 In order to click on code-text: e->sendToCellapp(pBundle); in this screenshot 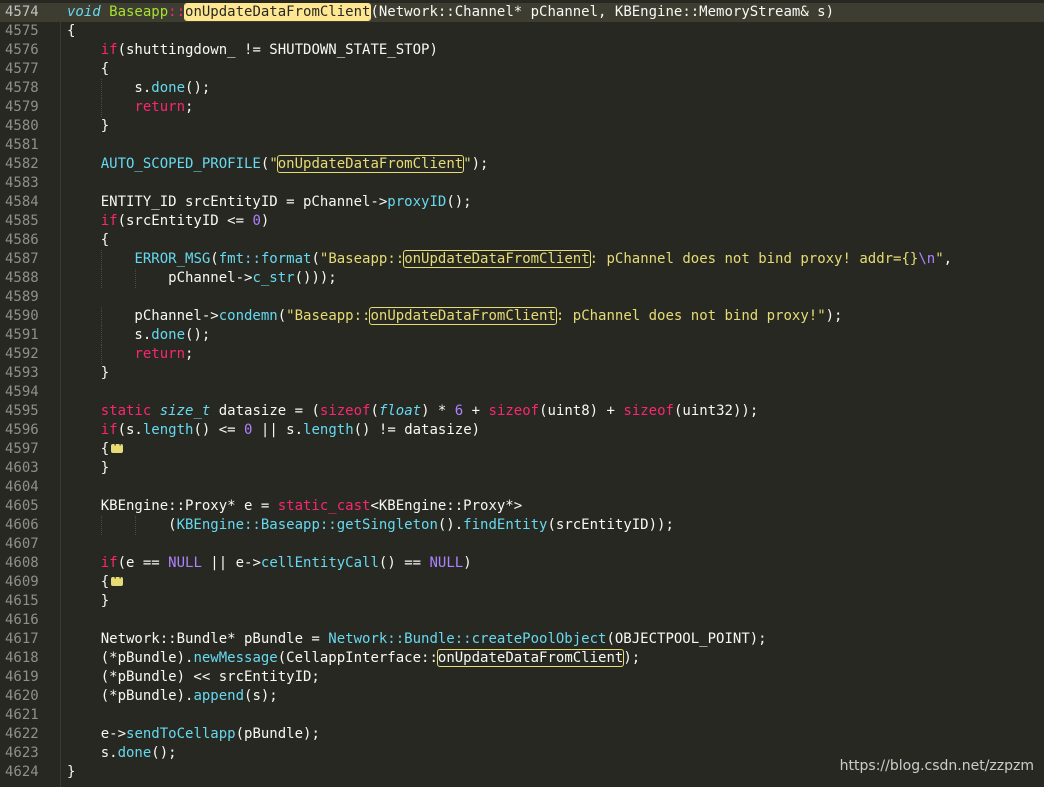, I will do `click(193, 734)`.